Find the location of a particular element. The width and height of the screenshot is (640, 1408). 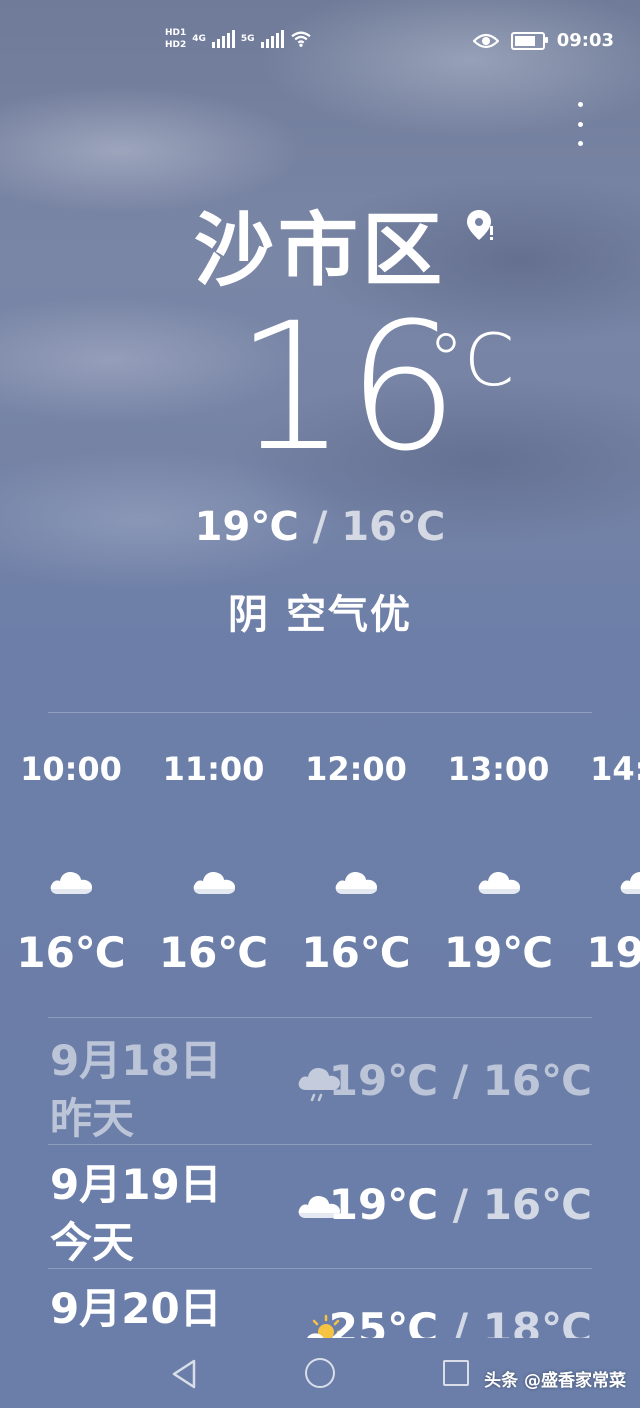

network-type-1: 4G is located at coordinates (199, 39).